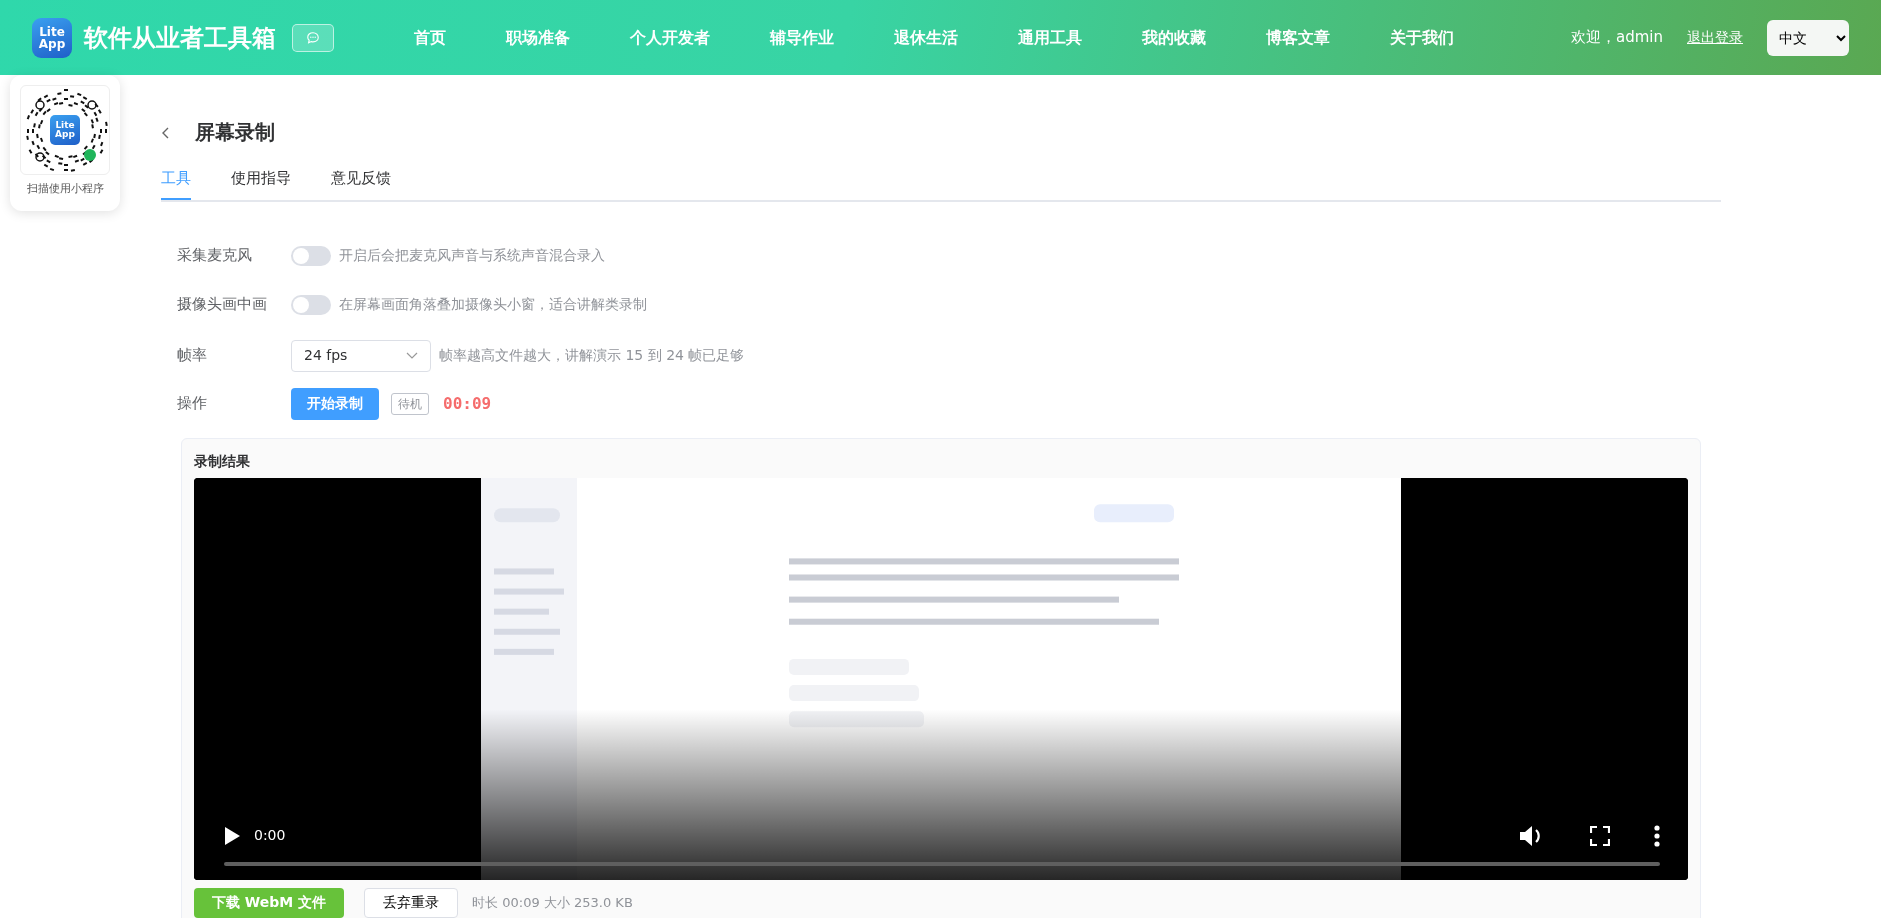  What do you see at coordinates (361, 355) in the screenshot?
I see `frame-rate-select: 24 fps` at bounding box center [361, 355].